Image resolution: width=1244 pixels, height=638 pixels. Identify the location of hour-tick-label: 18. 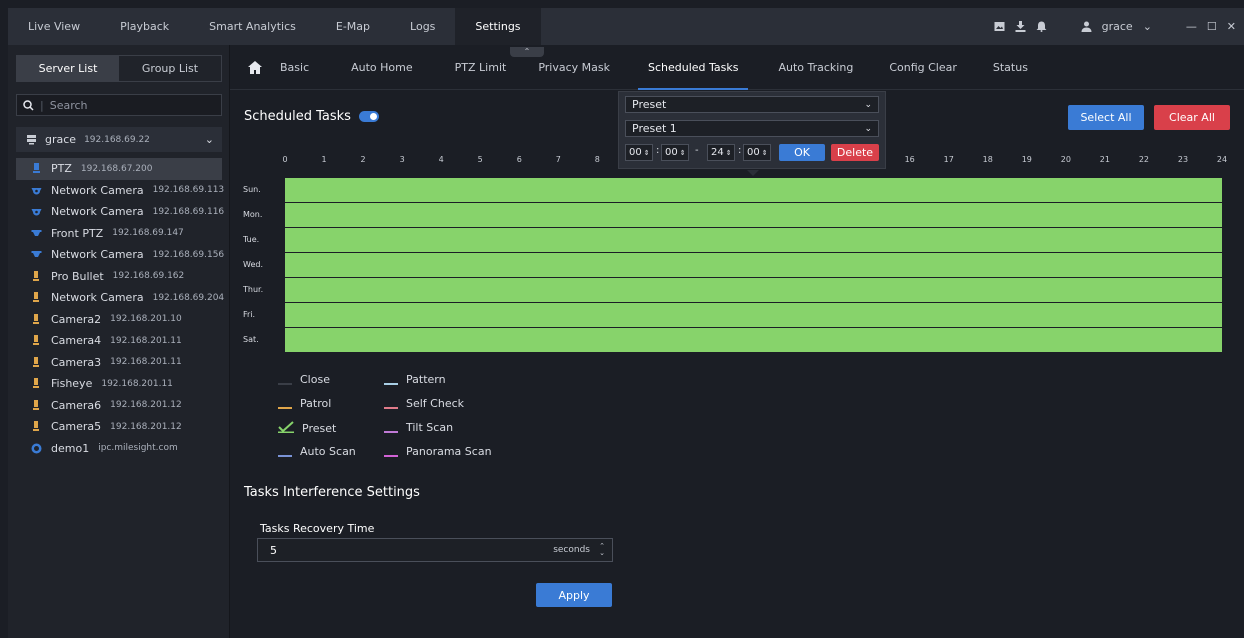
(987, 159).